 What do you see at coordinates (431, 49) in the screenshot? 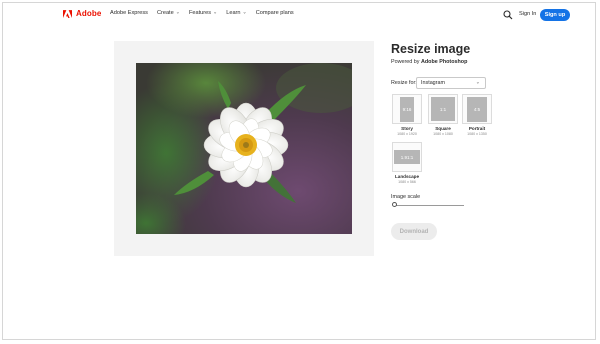
I see `page-title: Resize image` at bounding box center [431, 49].